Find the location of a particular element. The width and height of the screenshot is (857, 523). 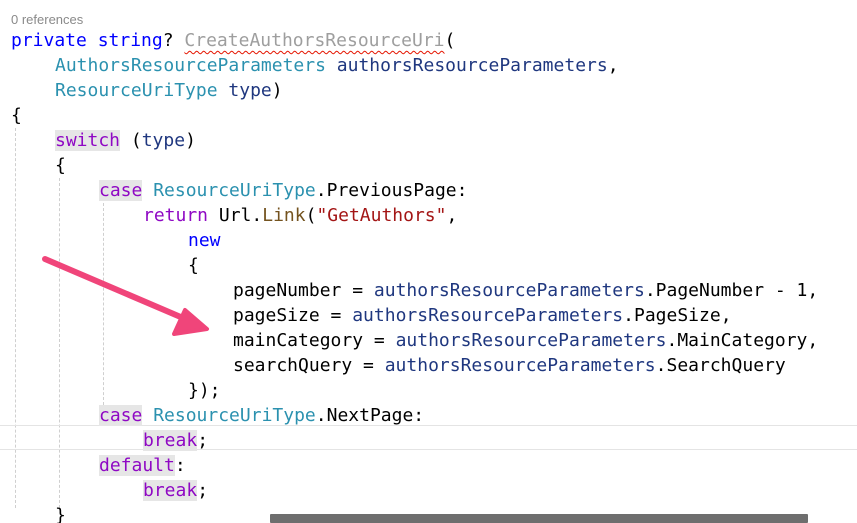

method-call: Link is located at coordinates (284, 215).